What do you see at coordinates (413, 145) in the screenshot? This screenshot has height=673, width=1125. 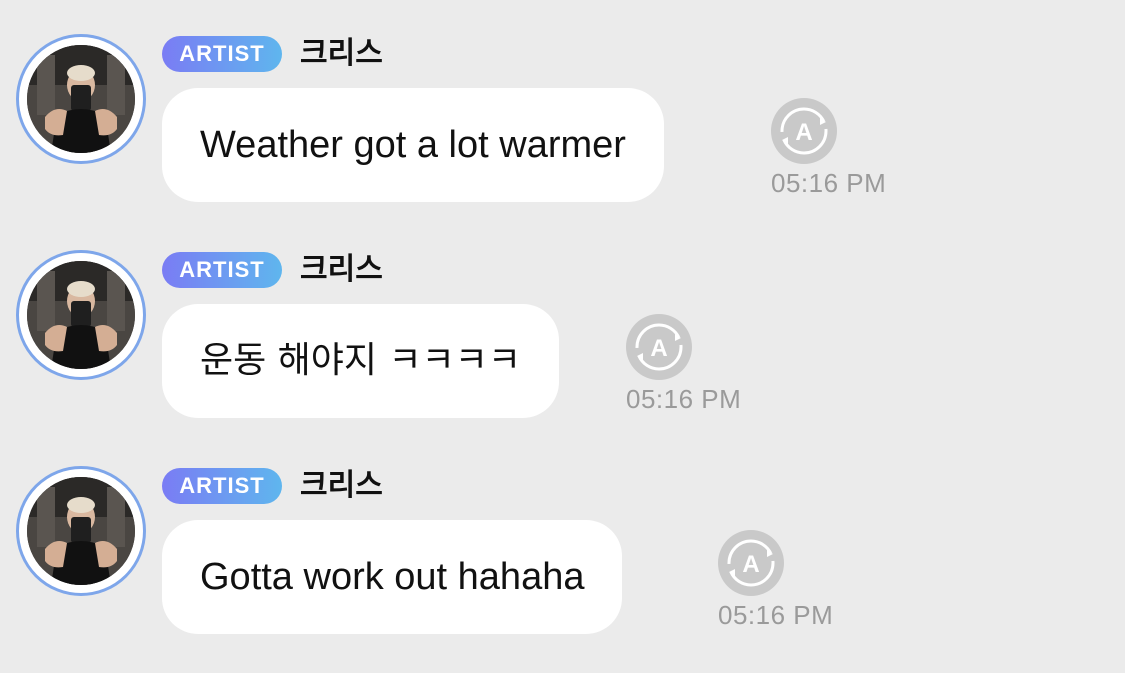 I see `message-bubble: Weather got a lot warmer` at bounding box center [413, 145].